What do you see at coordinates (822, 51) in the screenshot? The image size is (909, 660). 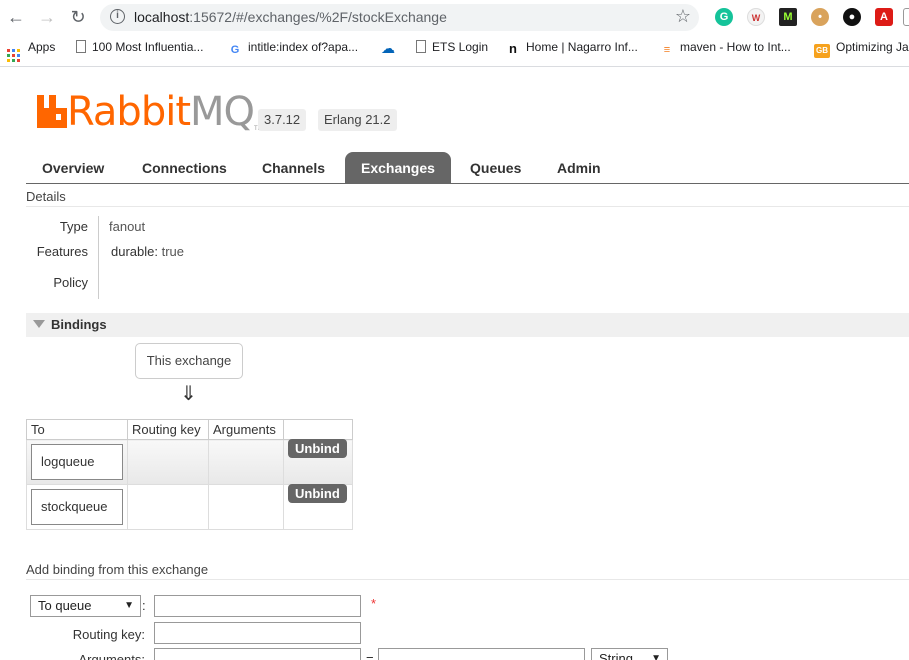 I see `gb-icon: GB` at bounding box center [822, 51].